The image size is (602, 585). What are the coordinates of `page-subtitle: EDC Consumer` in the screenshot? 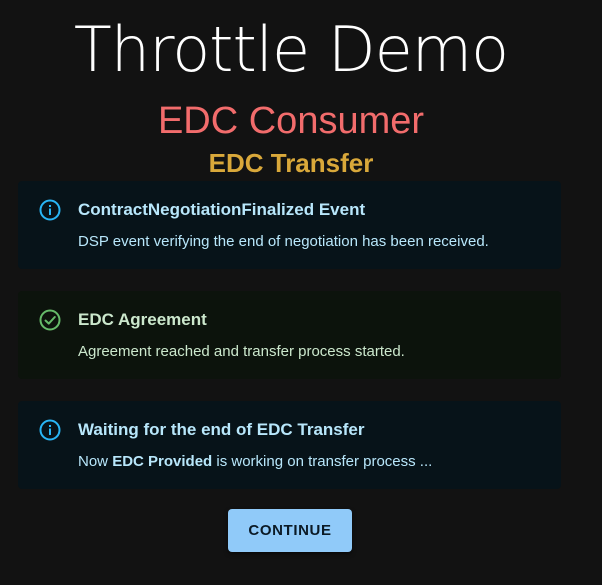 It's located at (291, 121).